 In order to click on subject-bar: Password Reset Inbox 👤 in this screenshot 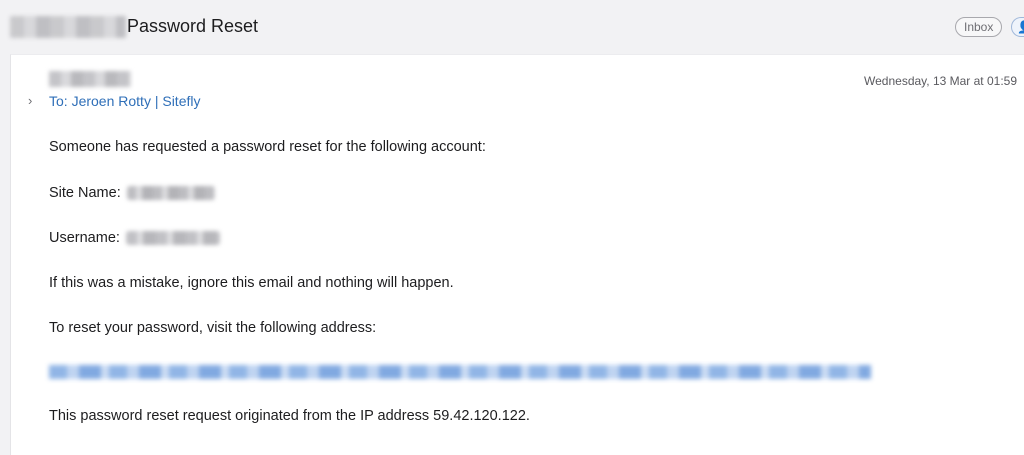, I will do `click(512, 27)`.